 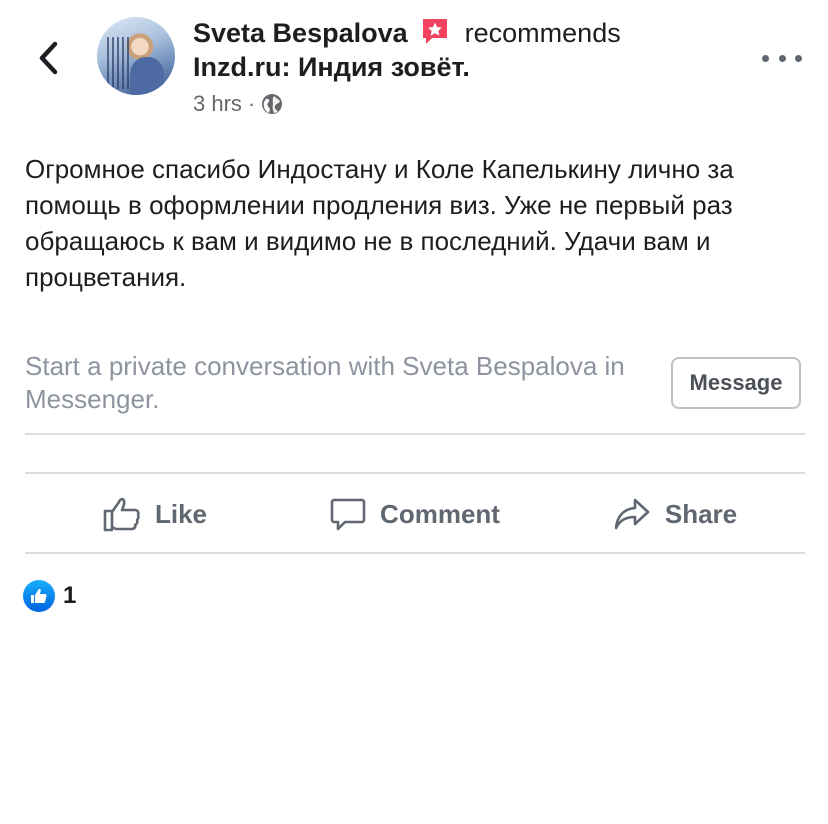 I want to click on chevron-left-icon, so click(x=48, y=58).